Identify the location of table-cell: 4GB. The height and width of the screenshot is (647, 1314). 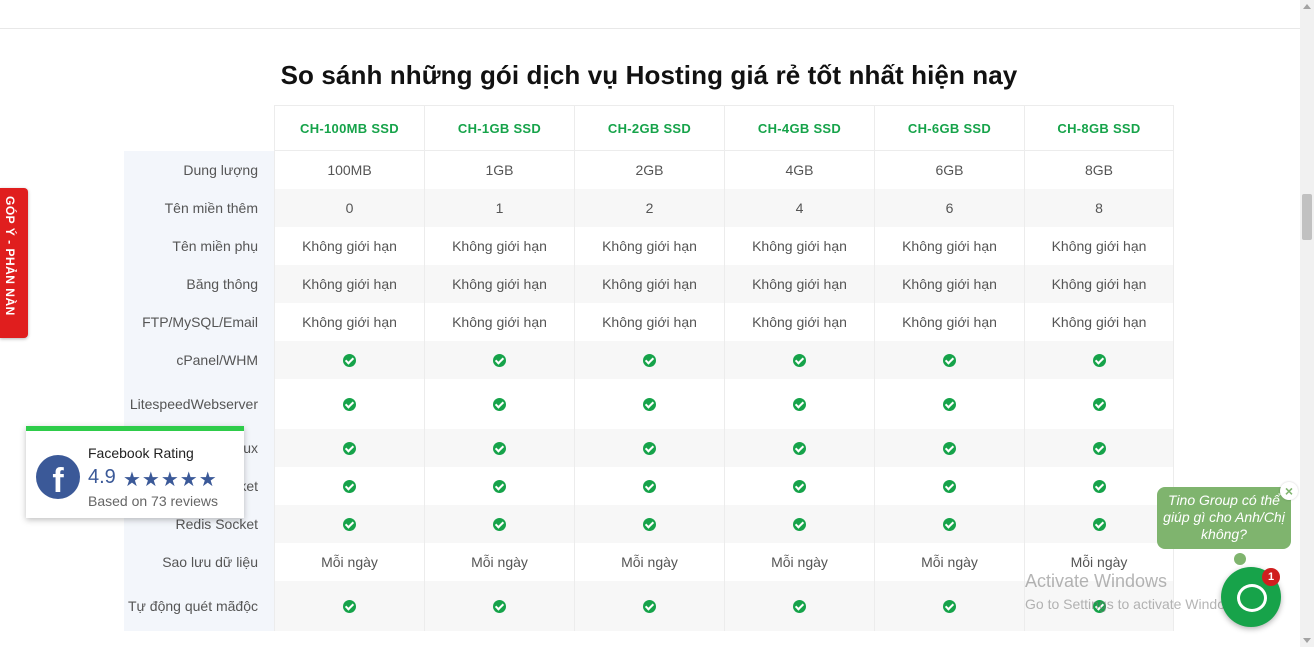
(799, 170).